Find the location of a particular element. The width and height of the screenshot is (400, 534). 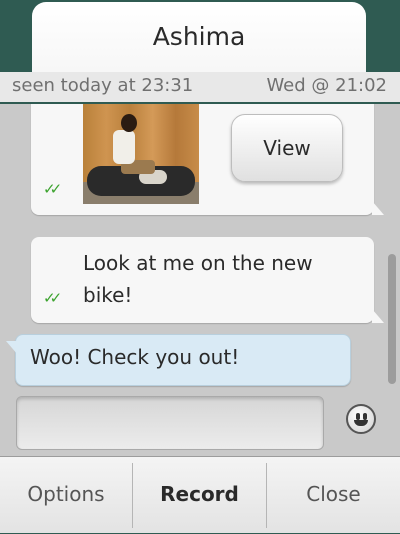

contact-title-tab: Ashima is located at coordinates (199, 40).